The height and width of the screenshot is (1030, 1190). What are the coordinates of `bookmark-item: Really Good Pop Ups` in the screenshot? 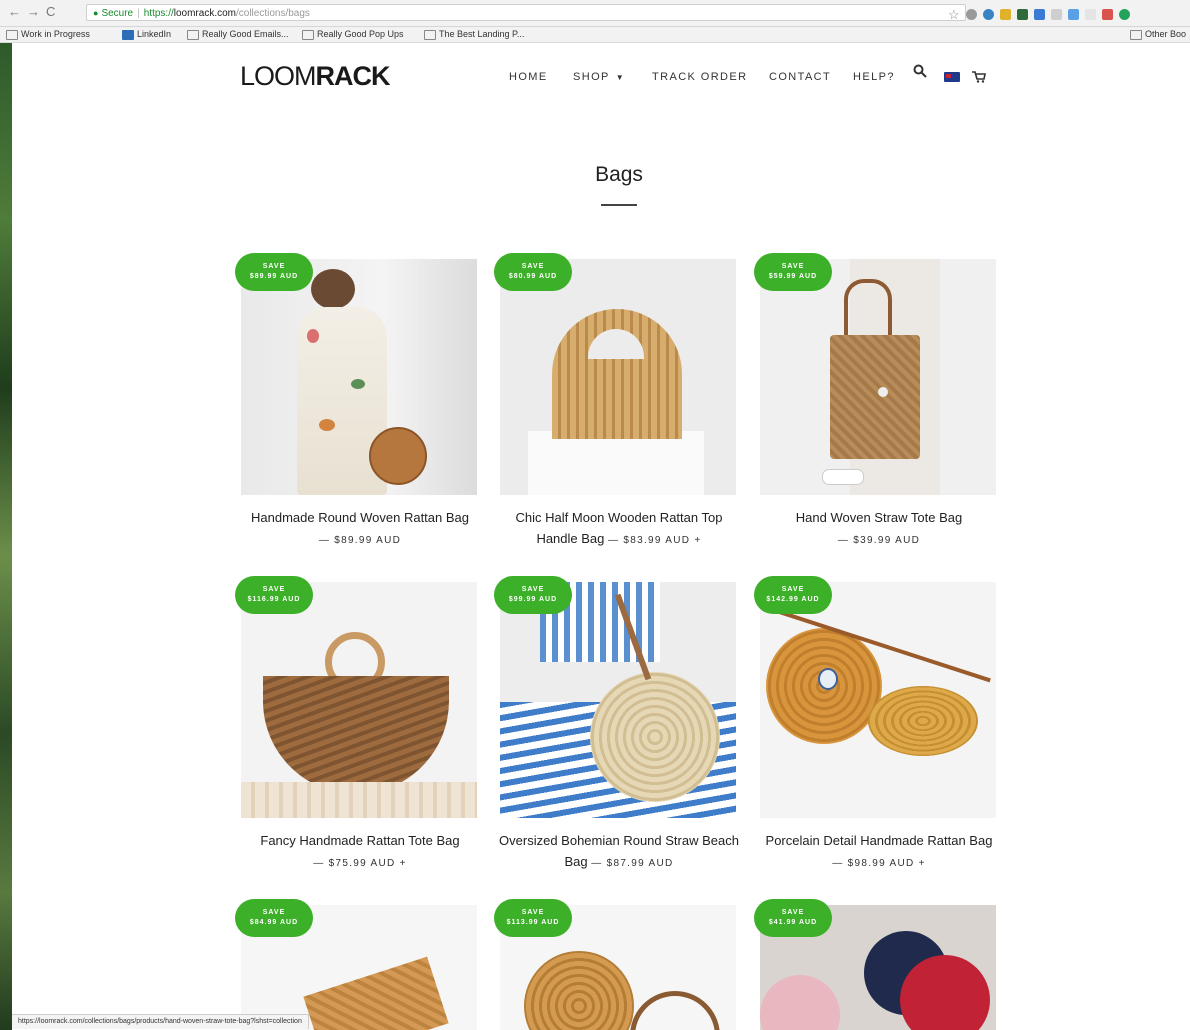 It's located at (353, 34).